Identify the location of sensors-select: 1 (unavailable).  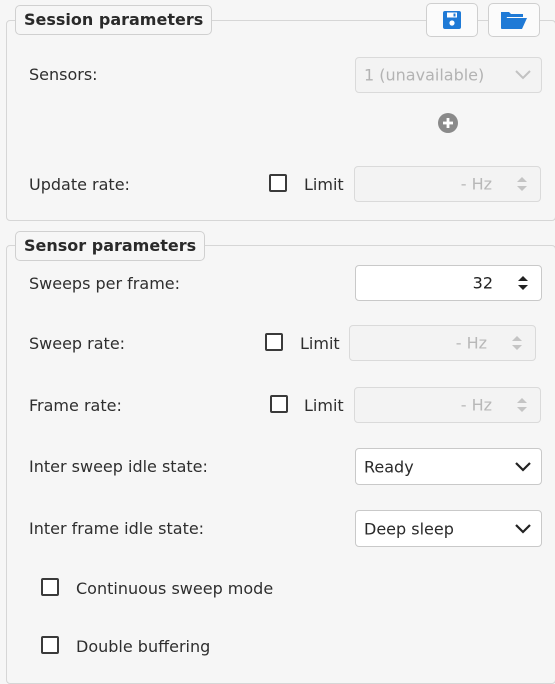
(448, 75).